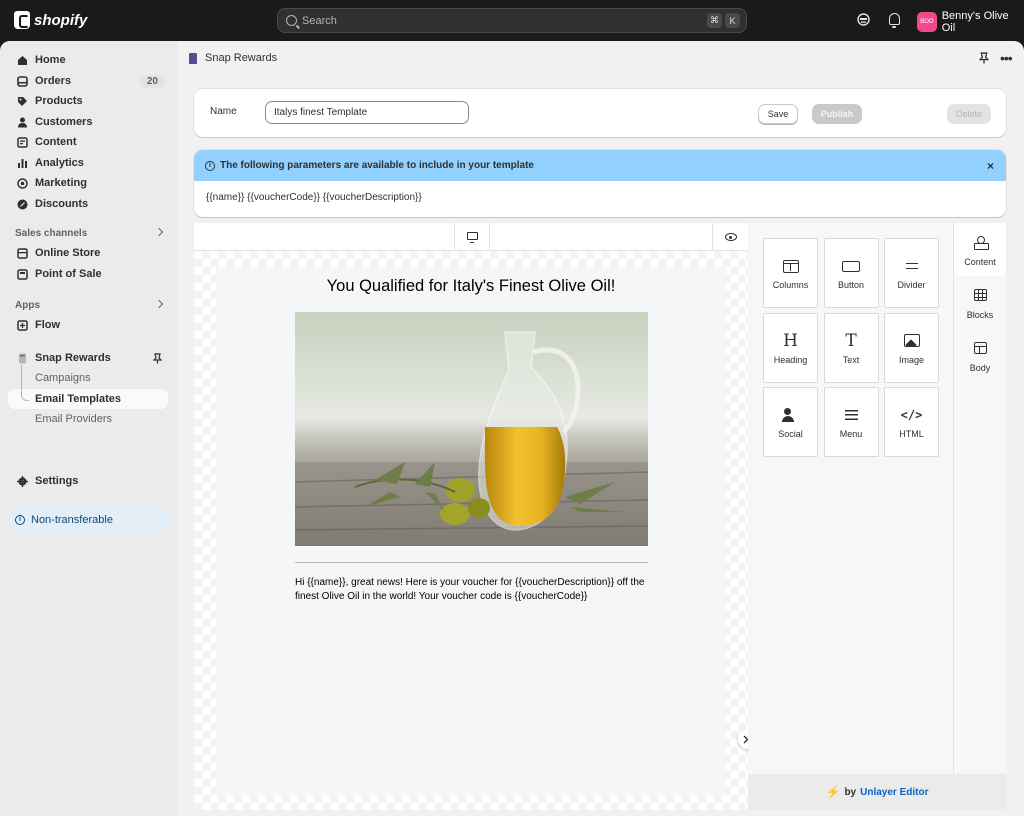  I want to click on sidebar-item-label: Content, so click(56, 142).